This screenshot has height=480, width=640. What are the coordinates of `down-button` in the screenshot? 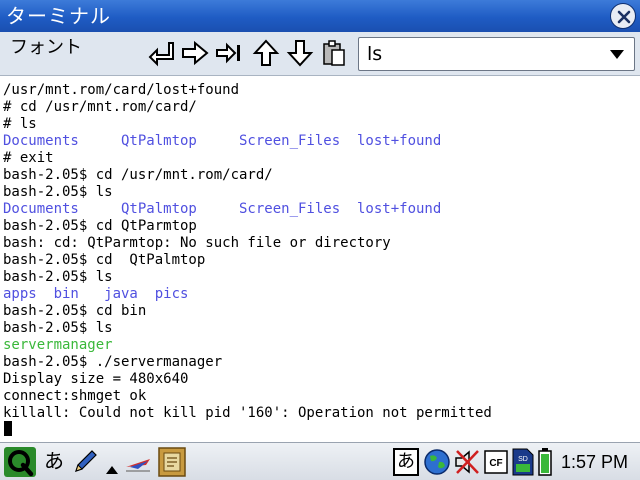 It's located at (300, 53).